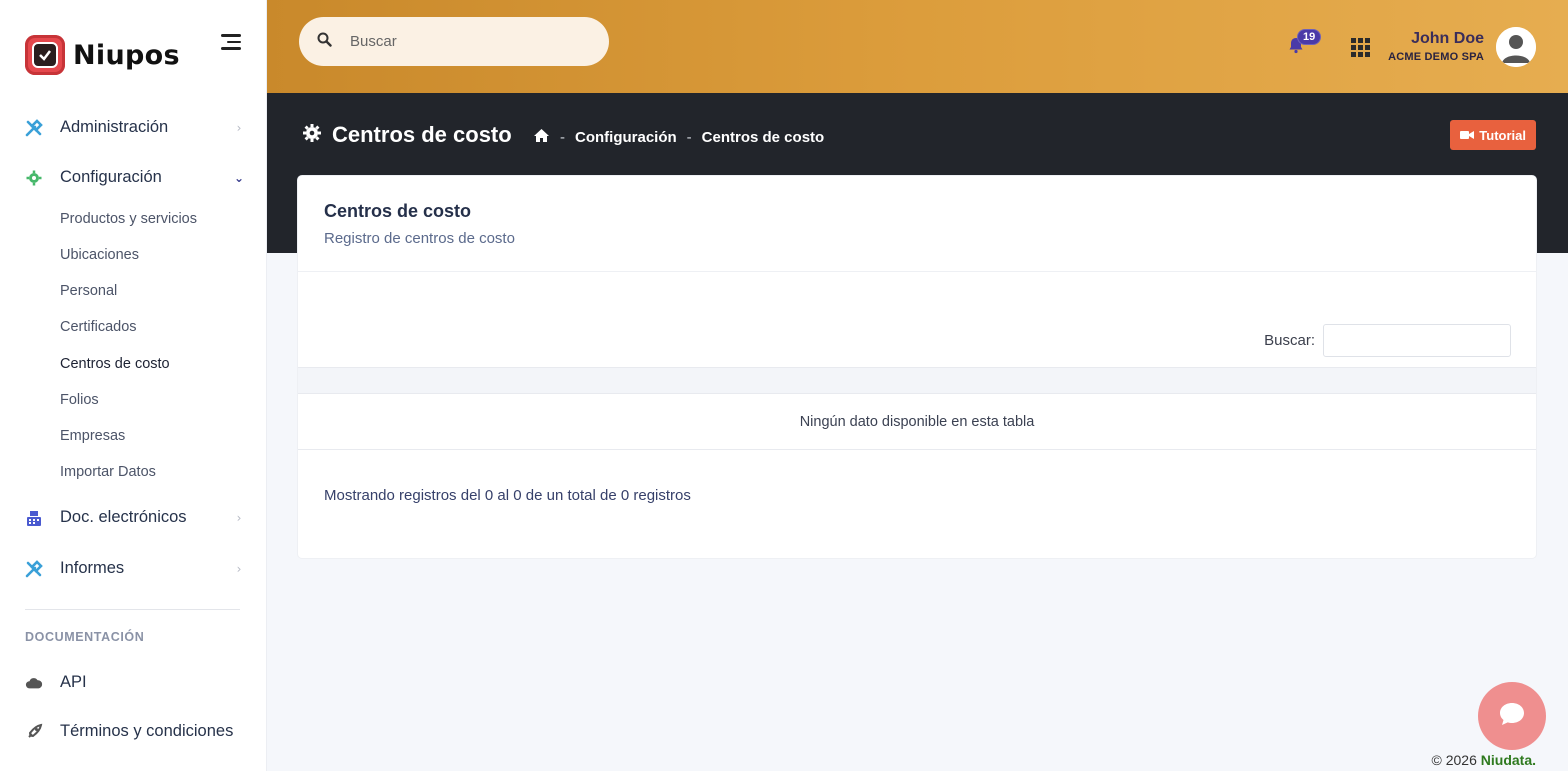 The image size is (1568, 771). I want to click on card-subtitle: Registro de centros de costo, so click(419, 238).